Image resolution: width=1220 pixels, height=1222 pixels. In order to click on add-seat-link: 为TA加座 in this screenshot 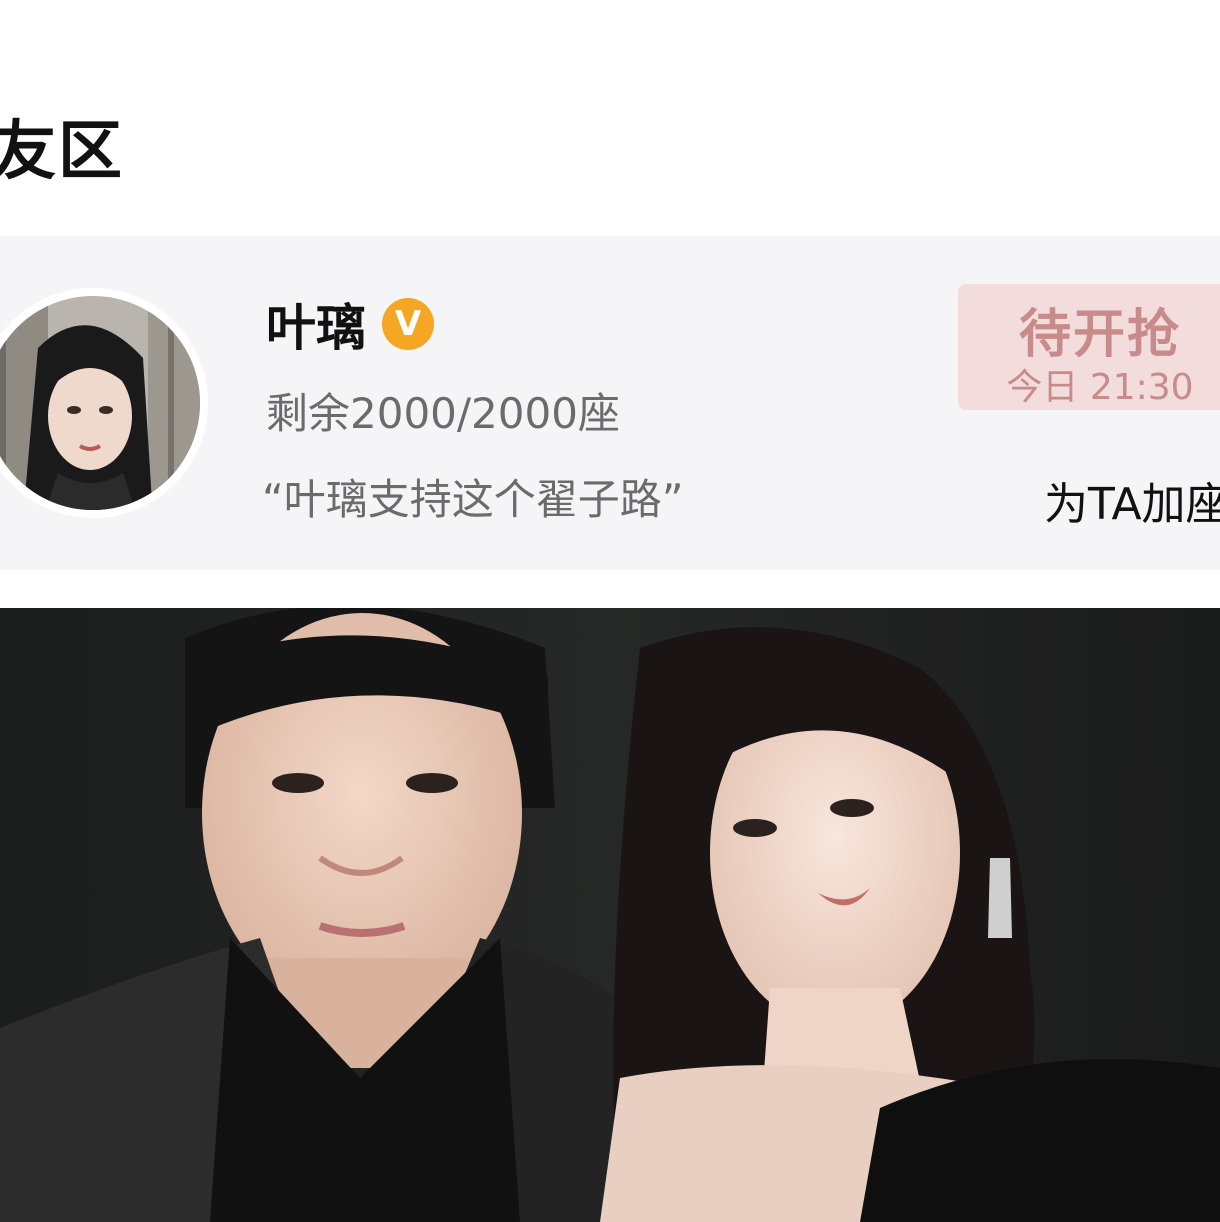, I will do `click(1132, 500)`.